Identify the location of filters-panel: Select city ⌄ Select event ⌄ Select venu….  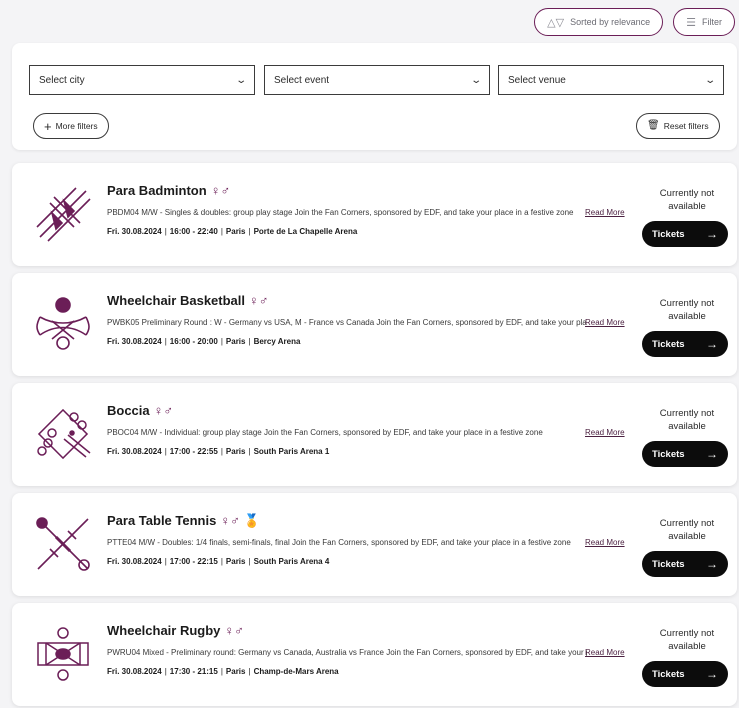
(374, 96).